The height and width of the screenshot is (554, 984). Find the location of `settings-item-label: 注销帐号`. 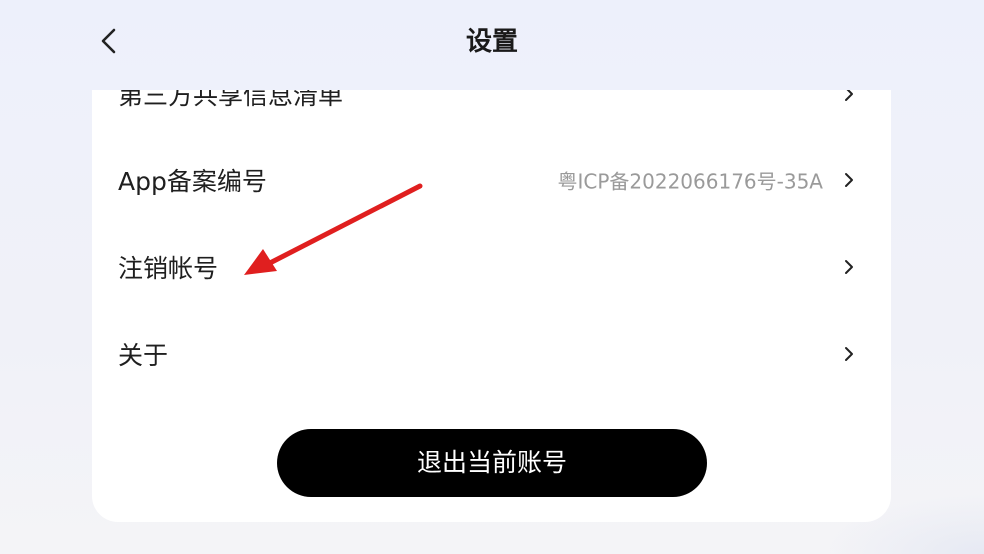

settings-item-label: 注销帐号 is located at coordinates (168, 268).